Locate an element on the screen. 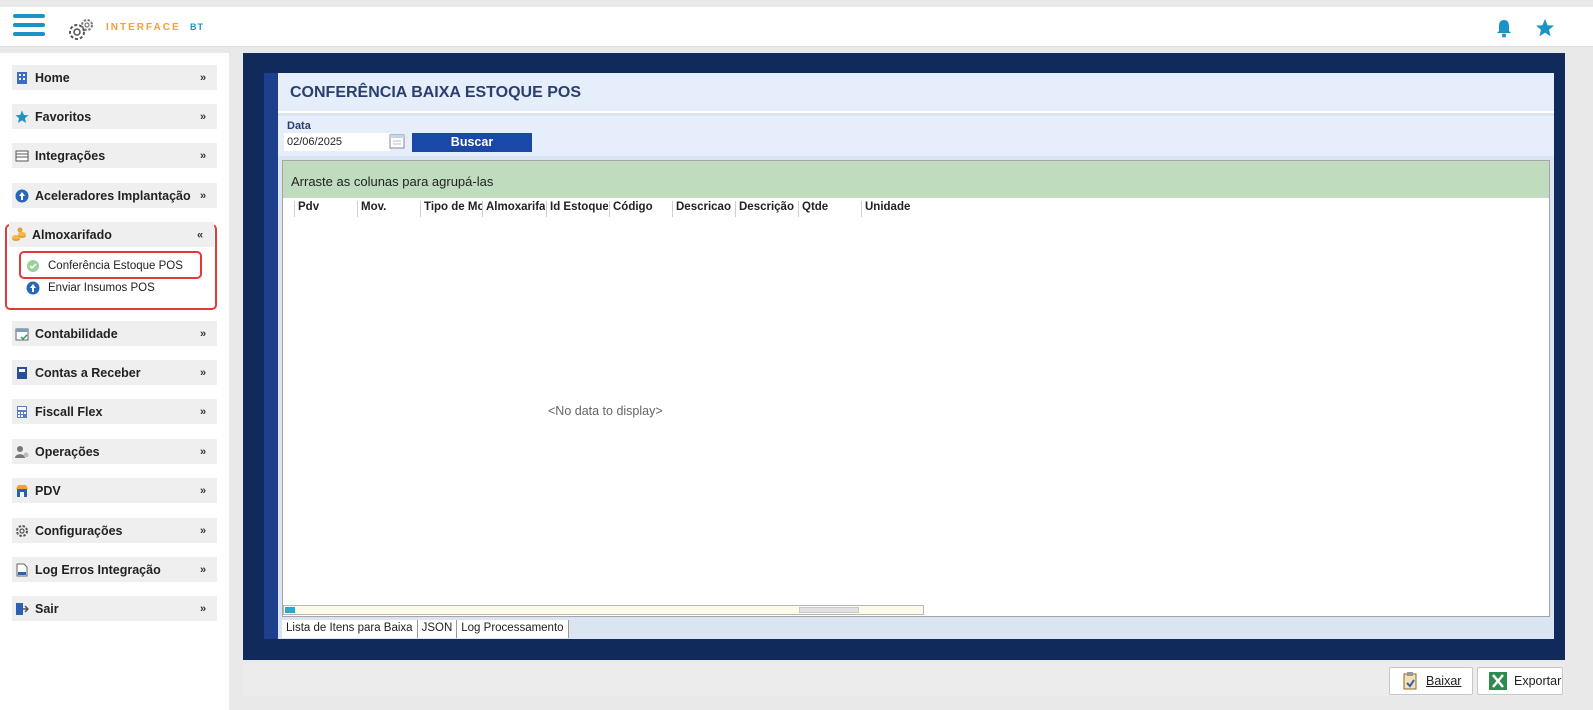 Image resolution: width=1593 pixels, height=710 pixels. sidebar-item-label: PDV is located at coordinates (48, 490).